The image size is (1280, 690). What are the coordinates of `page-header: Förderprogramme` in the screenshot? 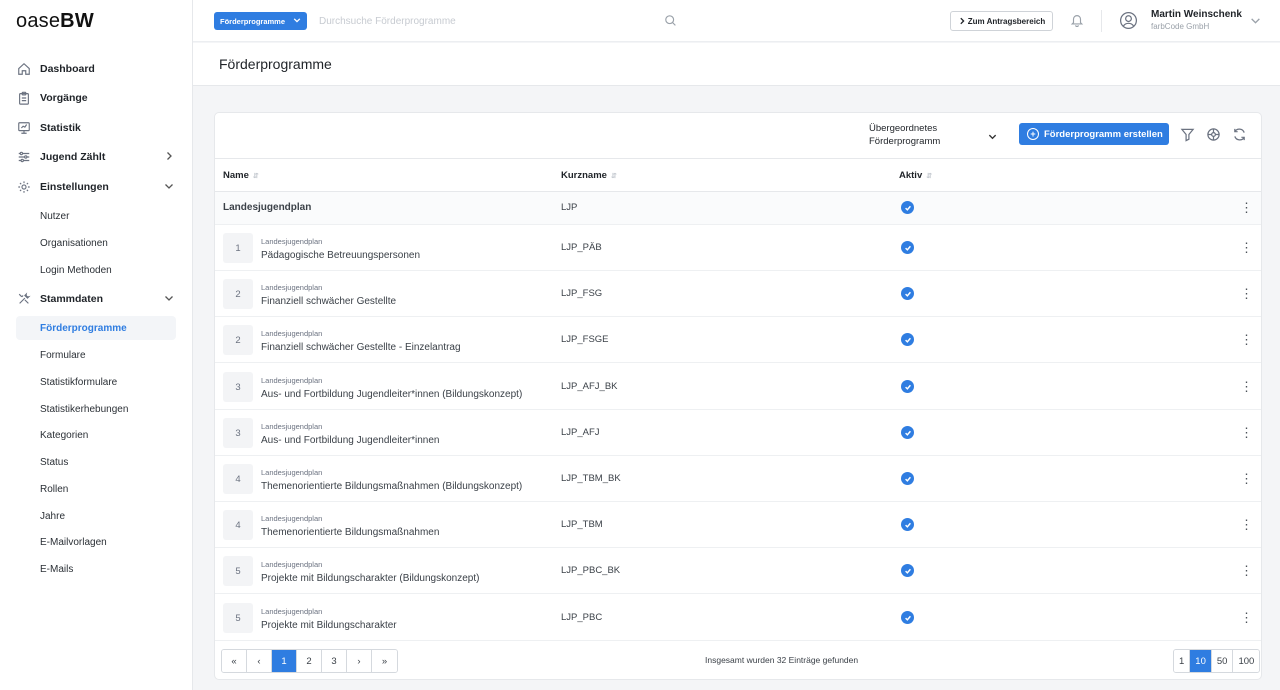 It's located at (736, 64).